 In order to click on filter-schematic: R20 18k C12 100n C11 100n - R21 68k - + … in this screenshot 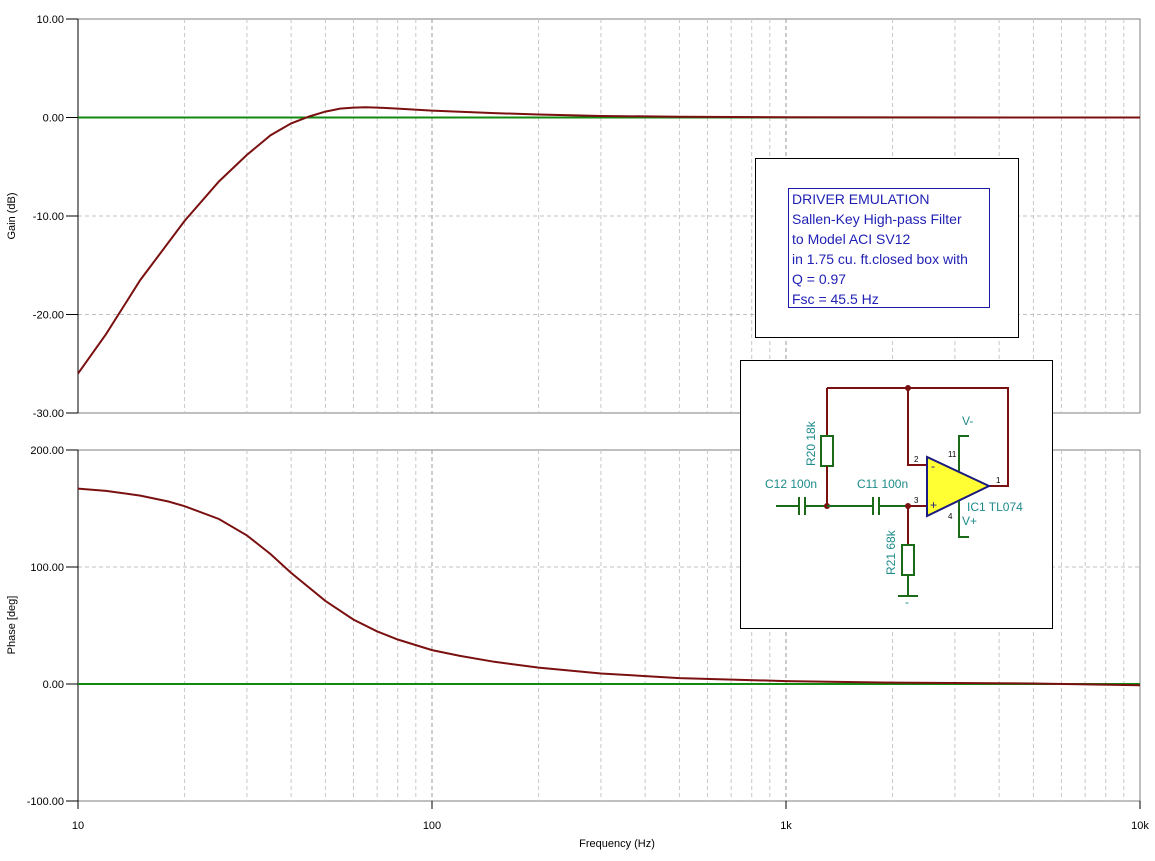, I will do `click(896, 494)`.